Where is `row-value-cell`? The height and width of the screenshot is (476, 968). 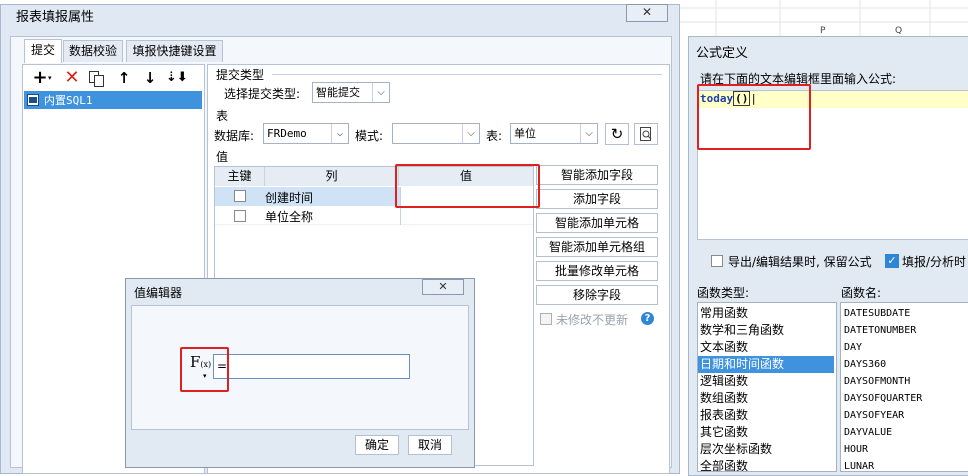 row-value-cell is located at coordinates (466, 215).